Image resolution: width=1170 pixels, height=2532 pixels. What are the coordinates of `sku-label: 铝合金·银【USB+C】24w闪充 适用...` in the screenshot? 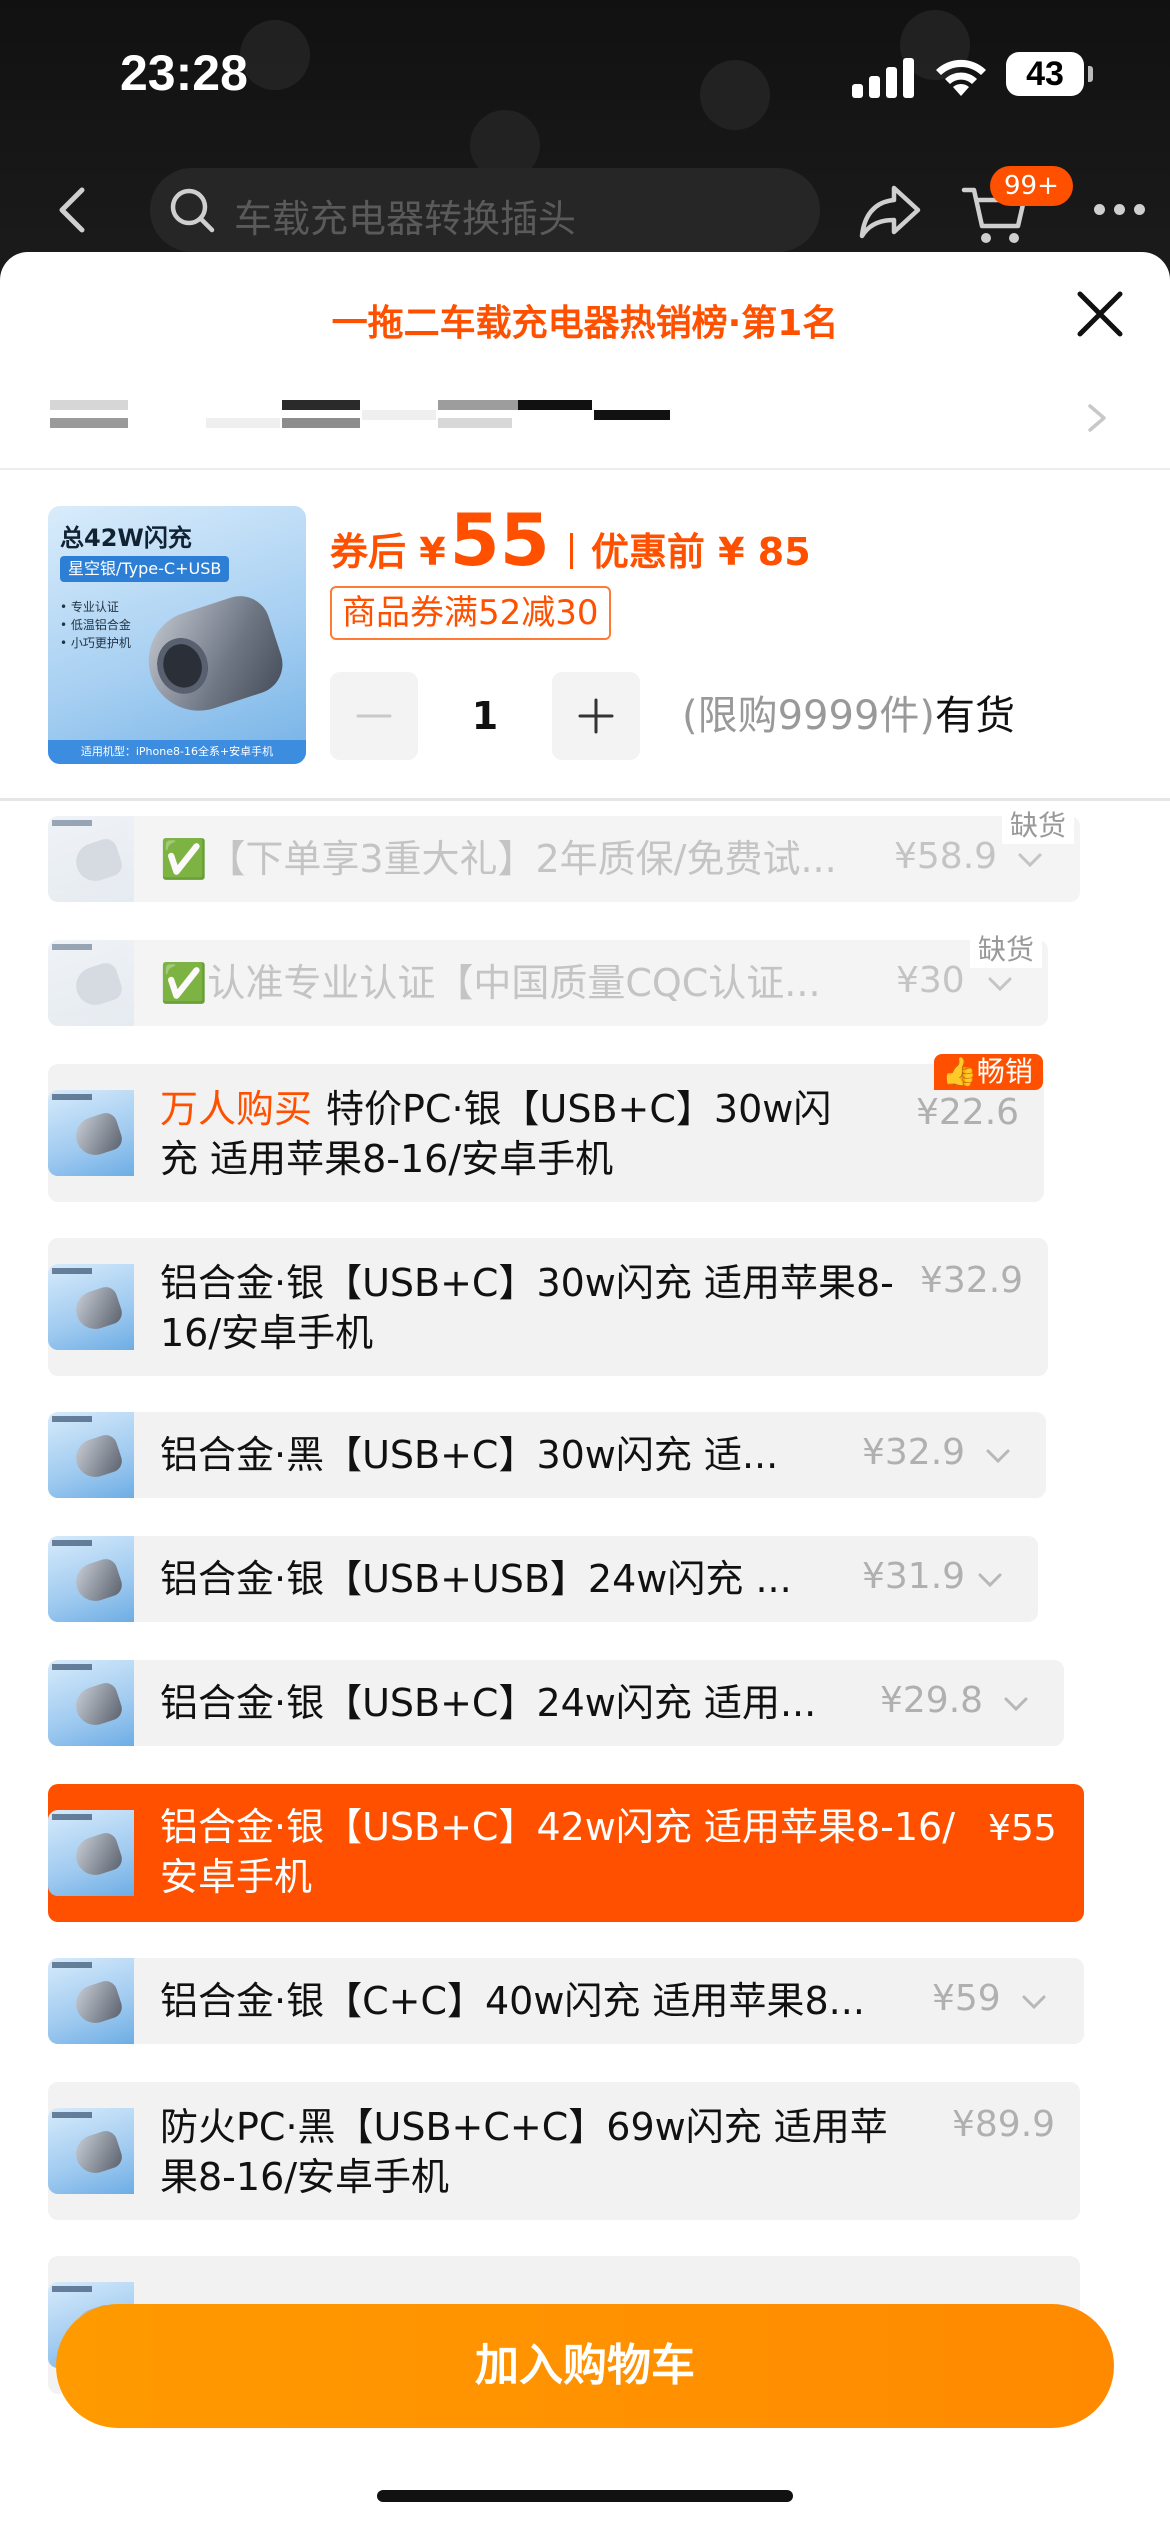 It's located at (488, 1703).